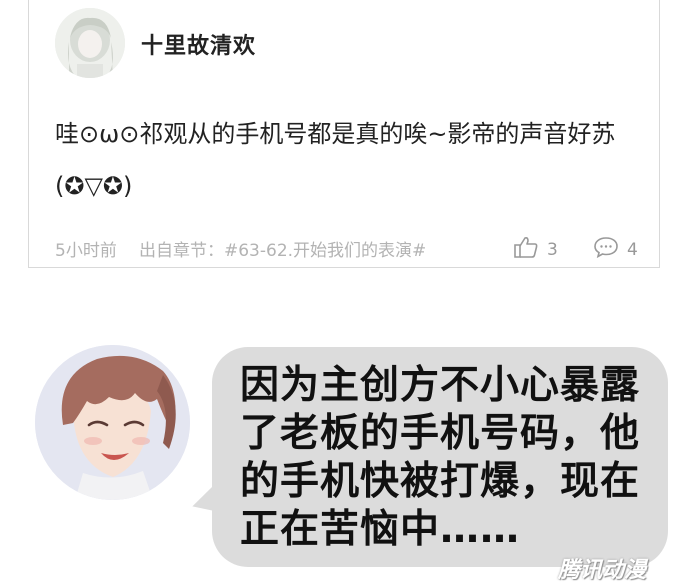  I want to click on comment-time: 5小时前, so click(86, 251).